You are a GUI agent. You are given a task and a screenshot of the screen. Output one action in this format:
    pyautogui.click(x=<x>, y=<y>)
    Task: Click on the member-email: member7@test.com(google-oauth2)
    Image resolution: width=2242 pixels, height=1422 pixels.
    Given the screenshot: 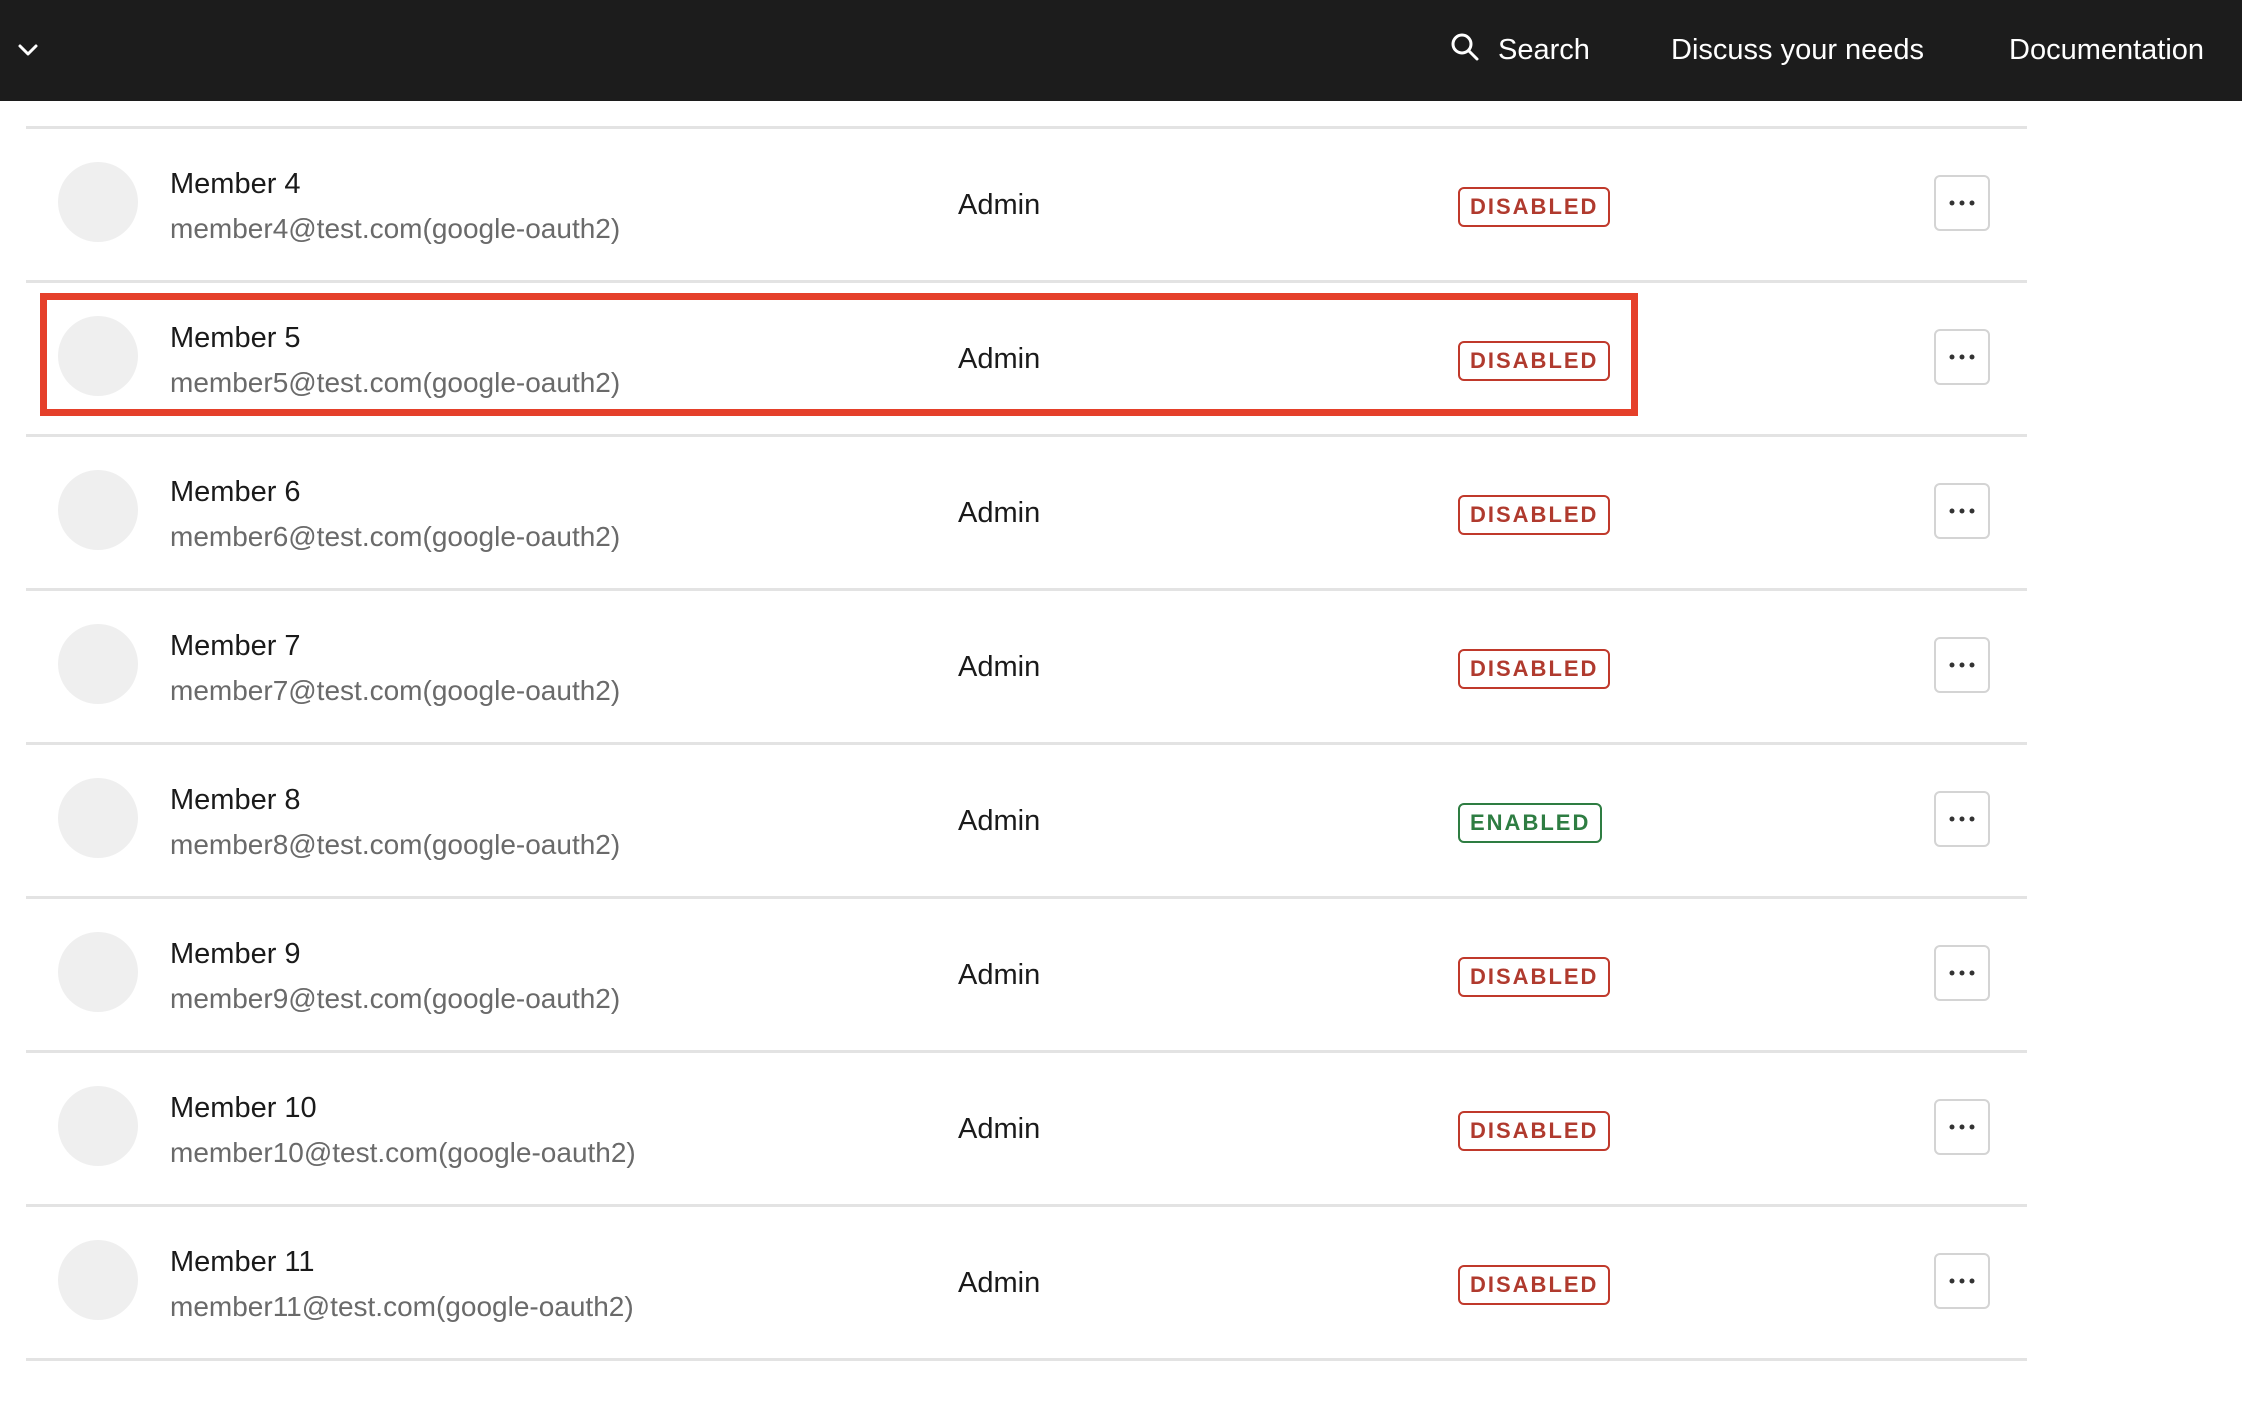 What is the action you would take?
    pyautogui.click(x=395, y=690)
    